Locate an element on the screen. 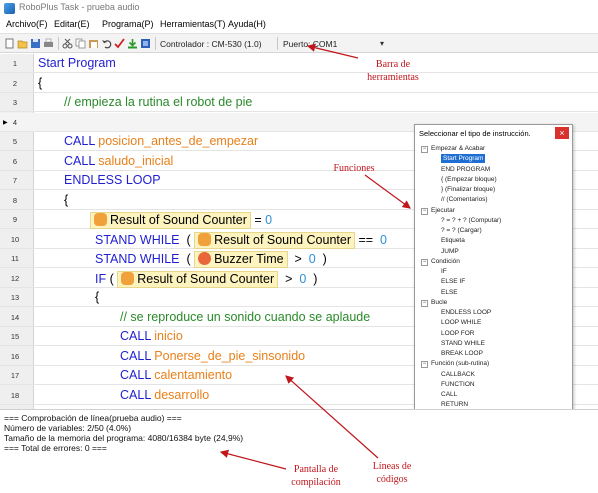 The height and width of the screenshot is (493, 598). tree-label: Etiqueta is located at coordinates (453, 241).